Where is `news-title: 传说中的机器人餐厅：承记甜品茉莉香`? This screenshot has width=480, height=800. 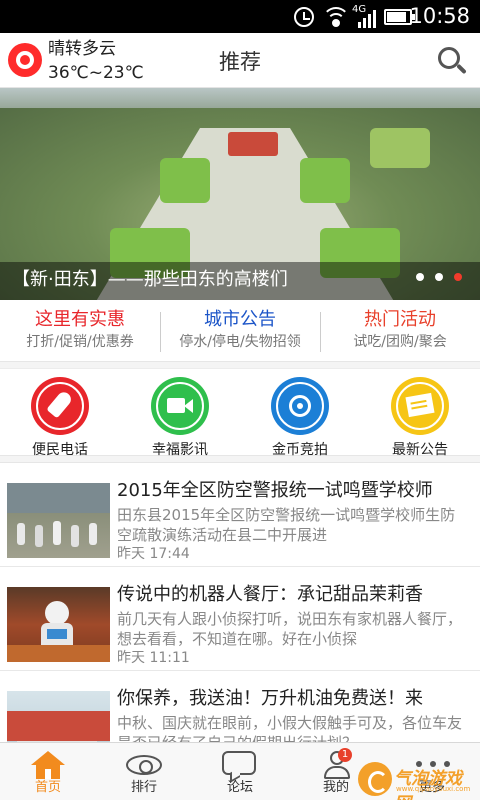 news-title: 传说中的机器人餐厅：承记甜品茉莉香 is located at coordinates (270, 594).